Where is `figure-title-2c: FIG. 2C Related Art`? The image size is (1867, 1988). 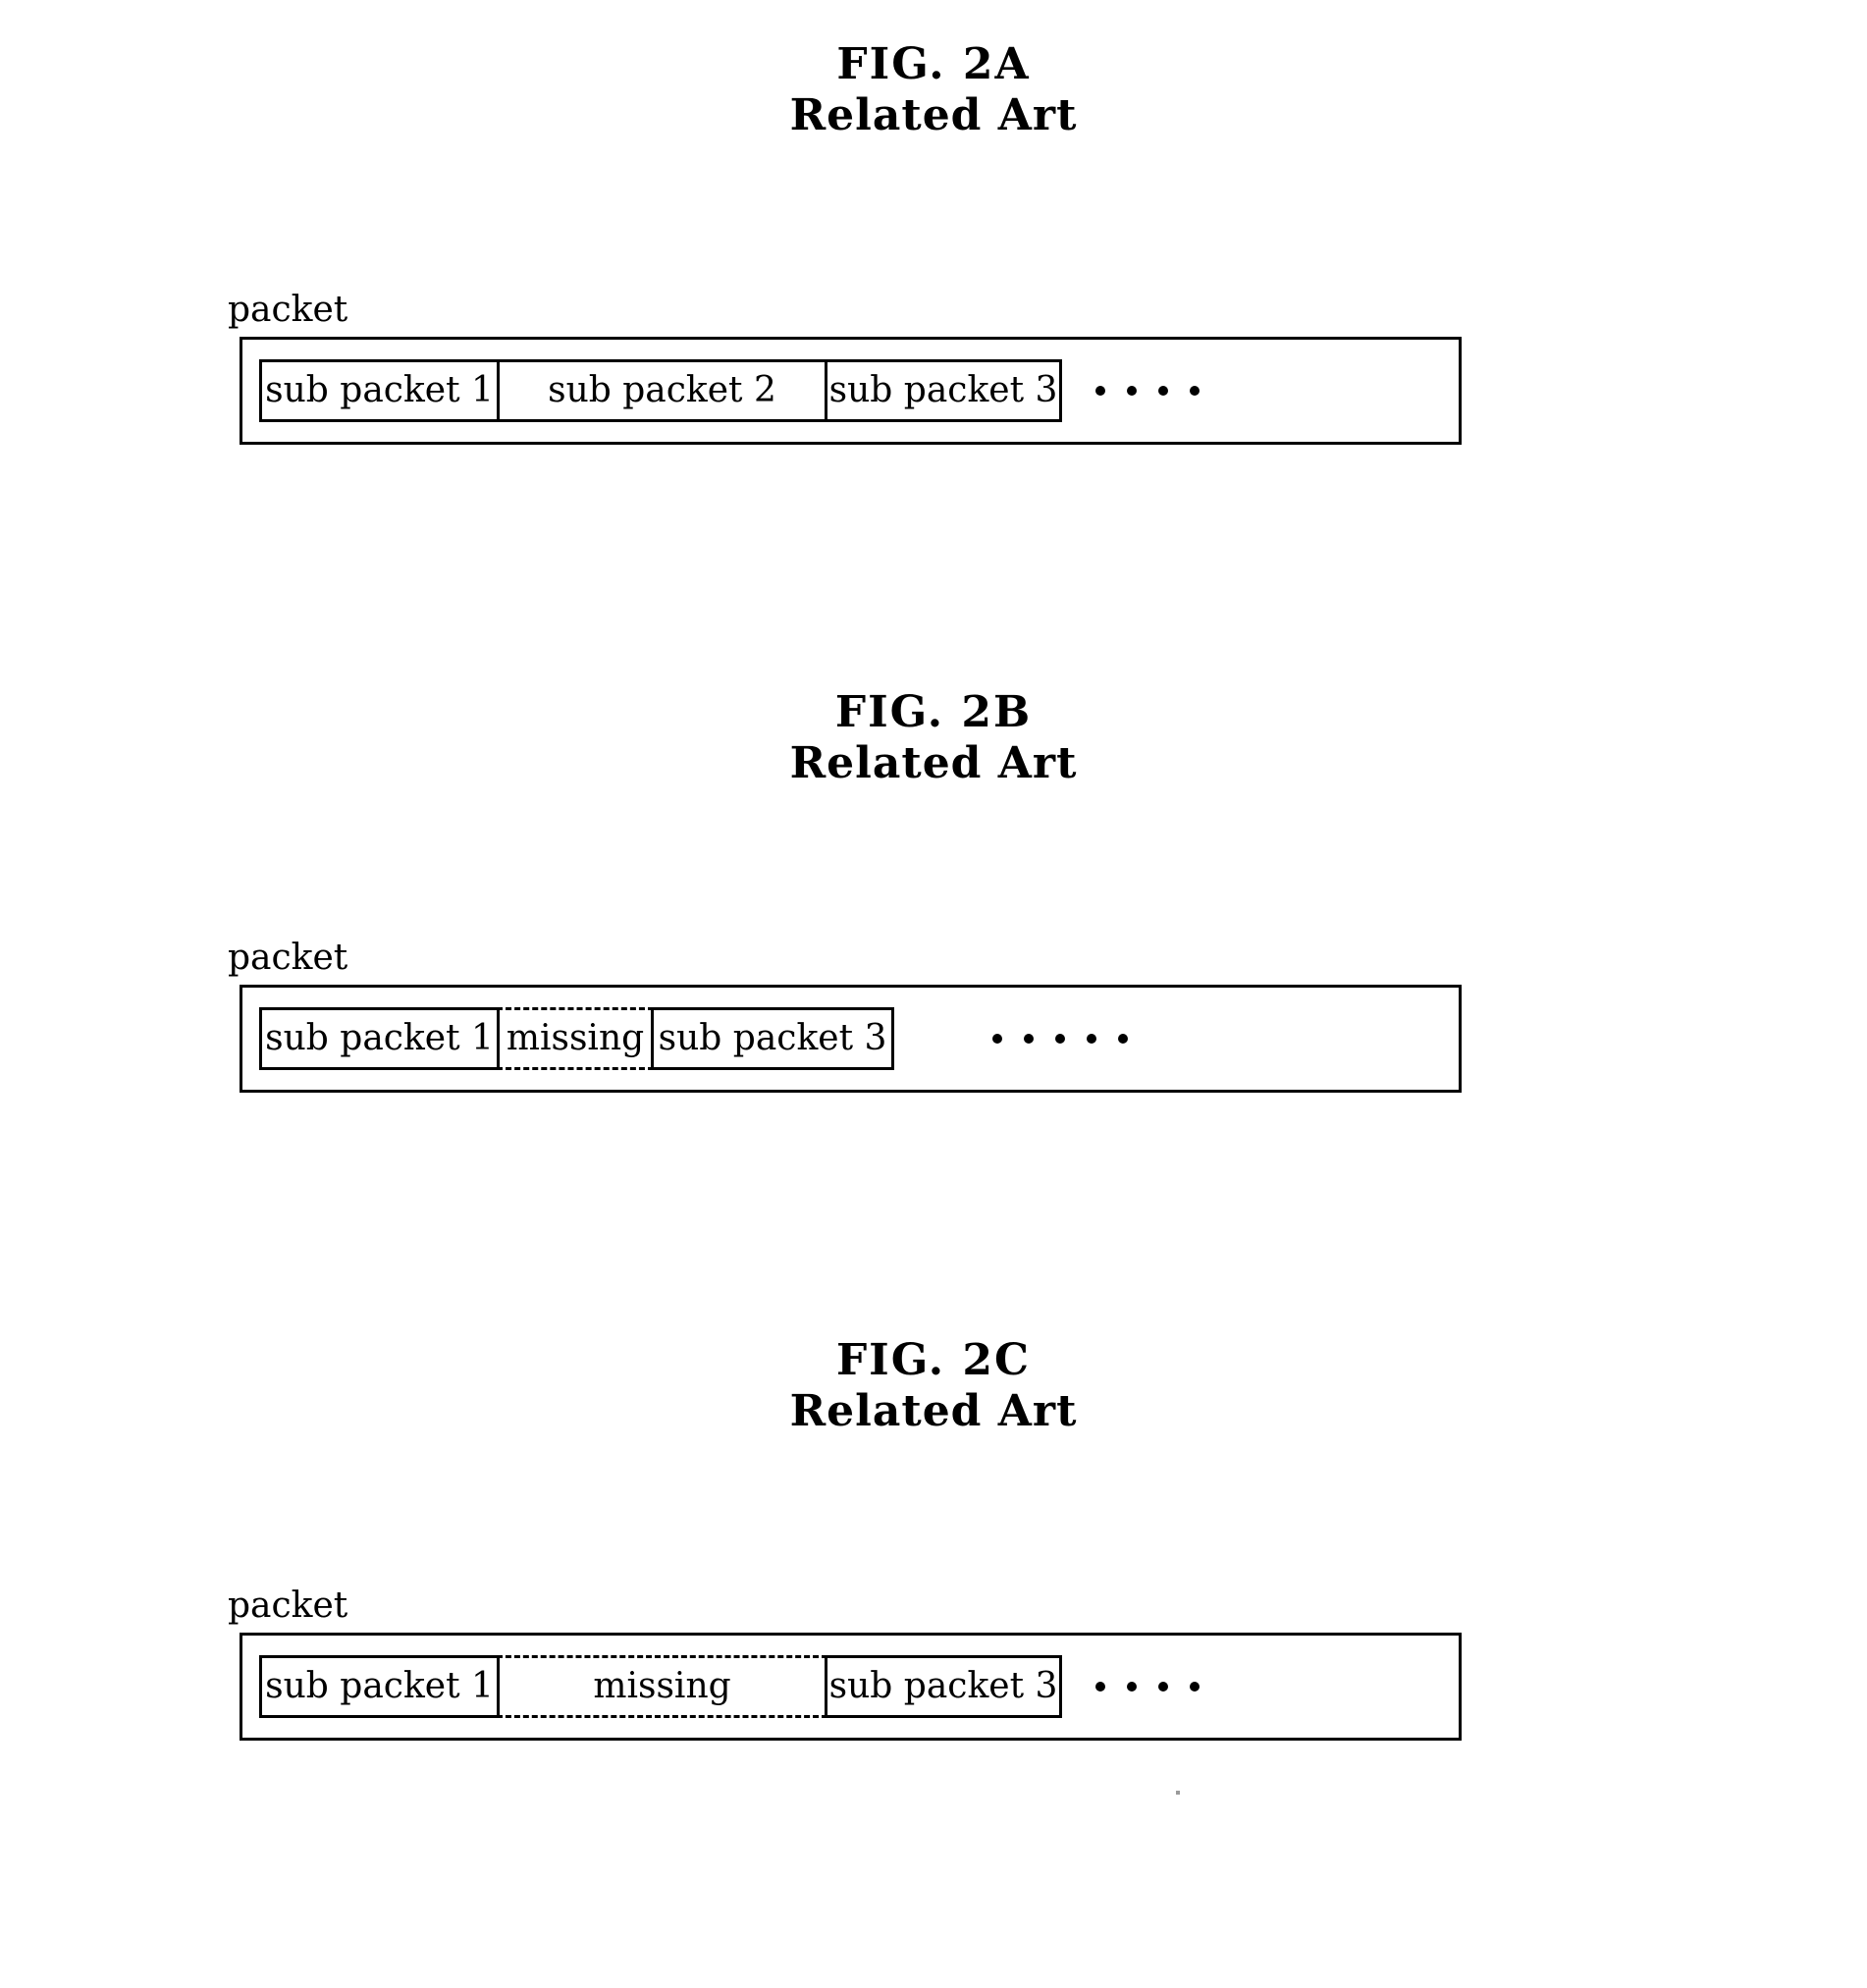 figure-title-2c: FIG. 2C Related Art is located at coordinates (933, 1386).